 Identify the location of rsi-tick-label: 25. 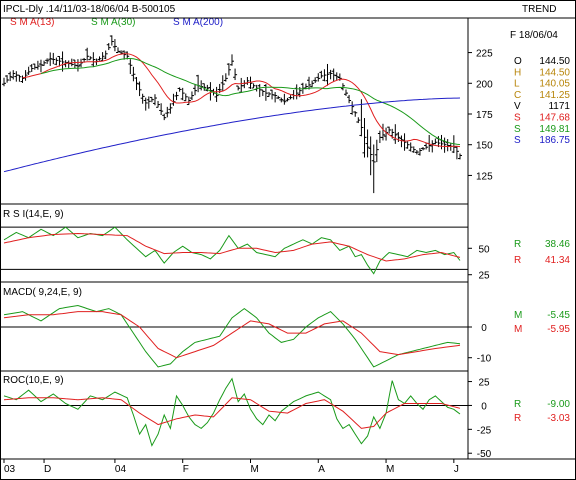
(484, 276).